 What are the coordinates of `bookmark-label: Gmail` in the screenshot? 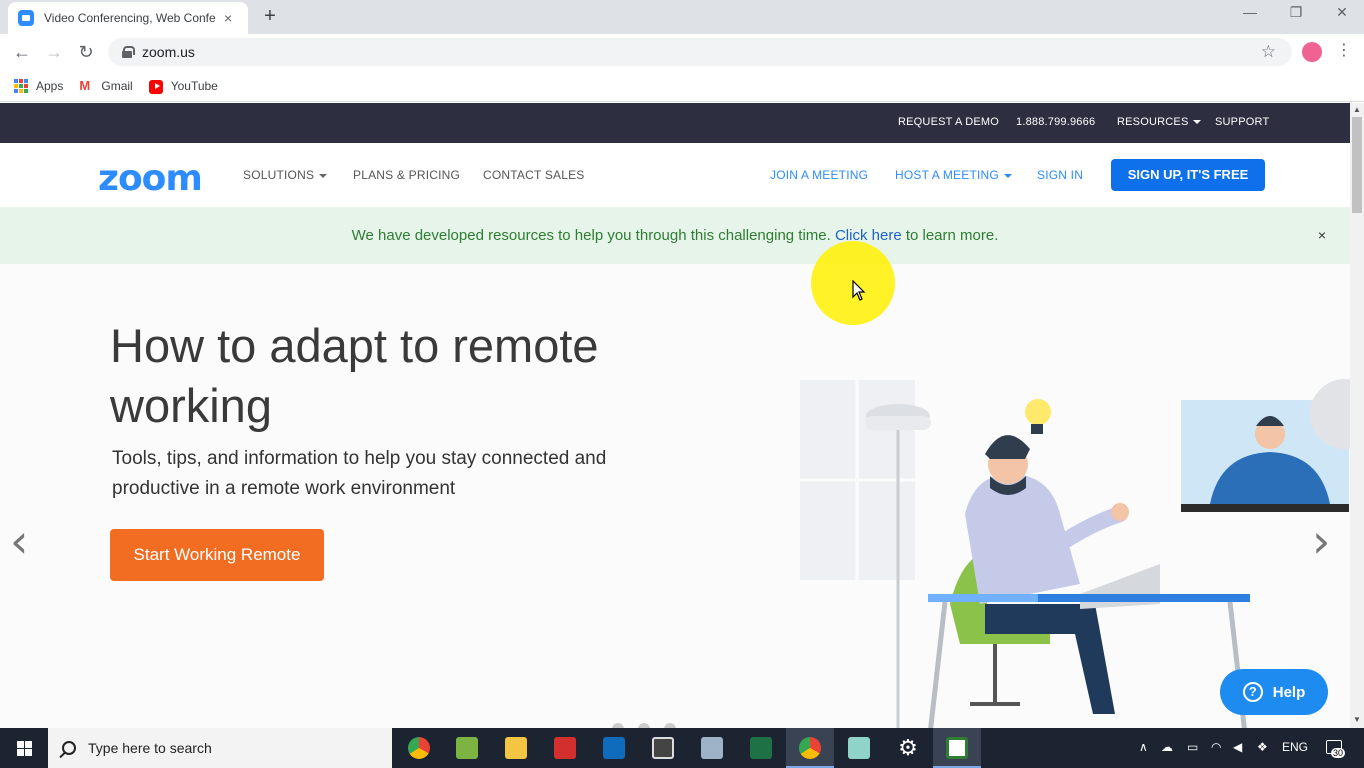 It's located at (117, 85).